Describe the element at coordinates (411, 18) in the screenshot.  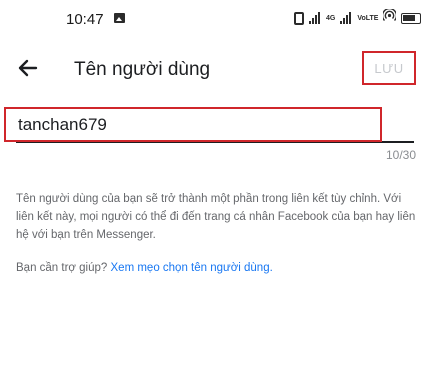
I see `battery-icon` at that location.